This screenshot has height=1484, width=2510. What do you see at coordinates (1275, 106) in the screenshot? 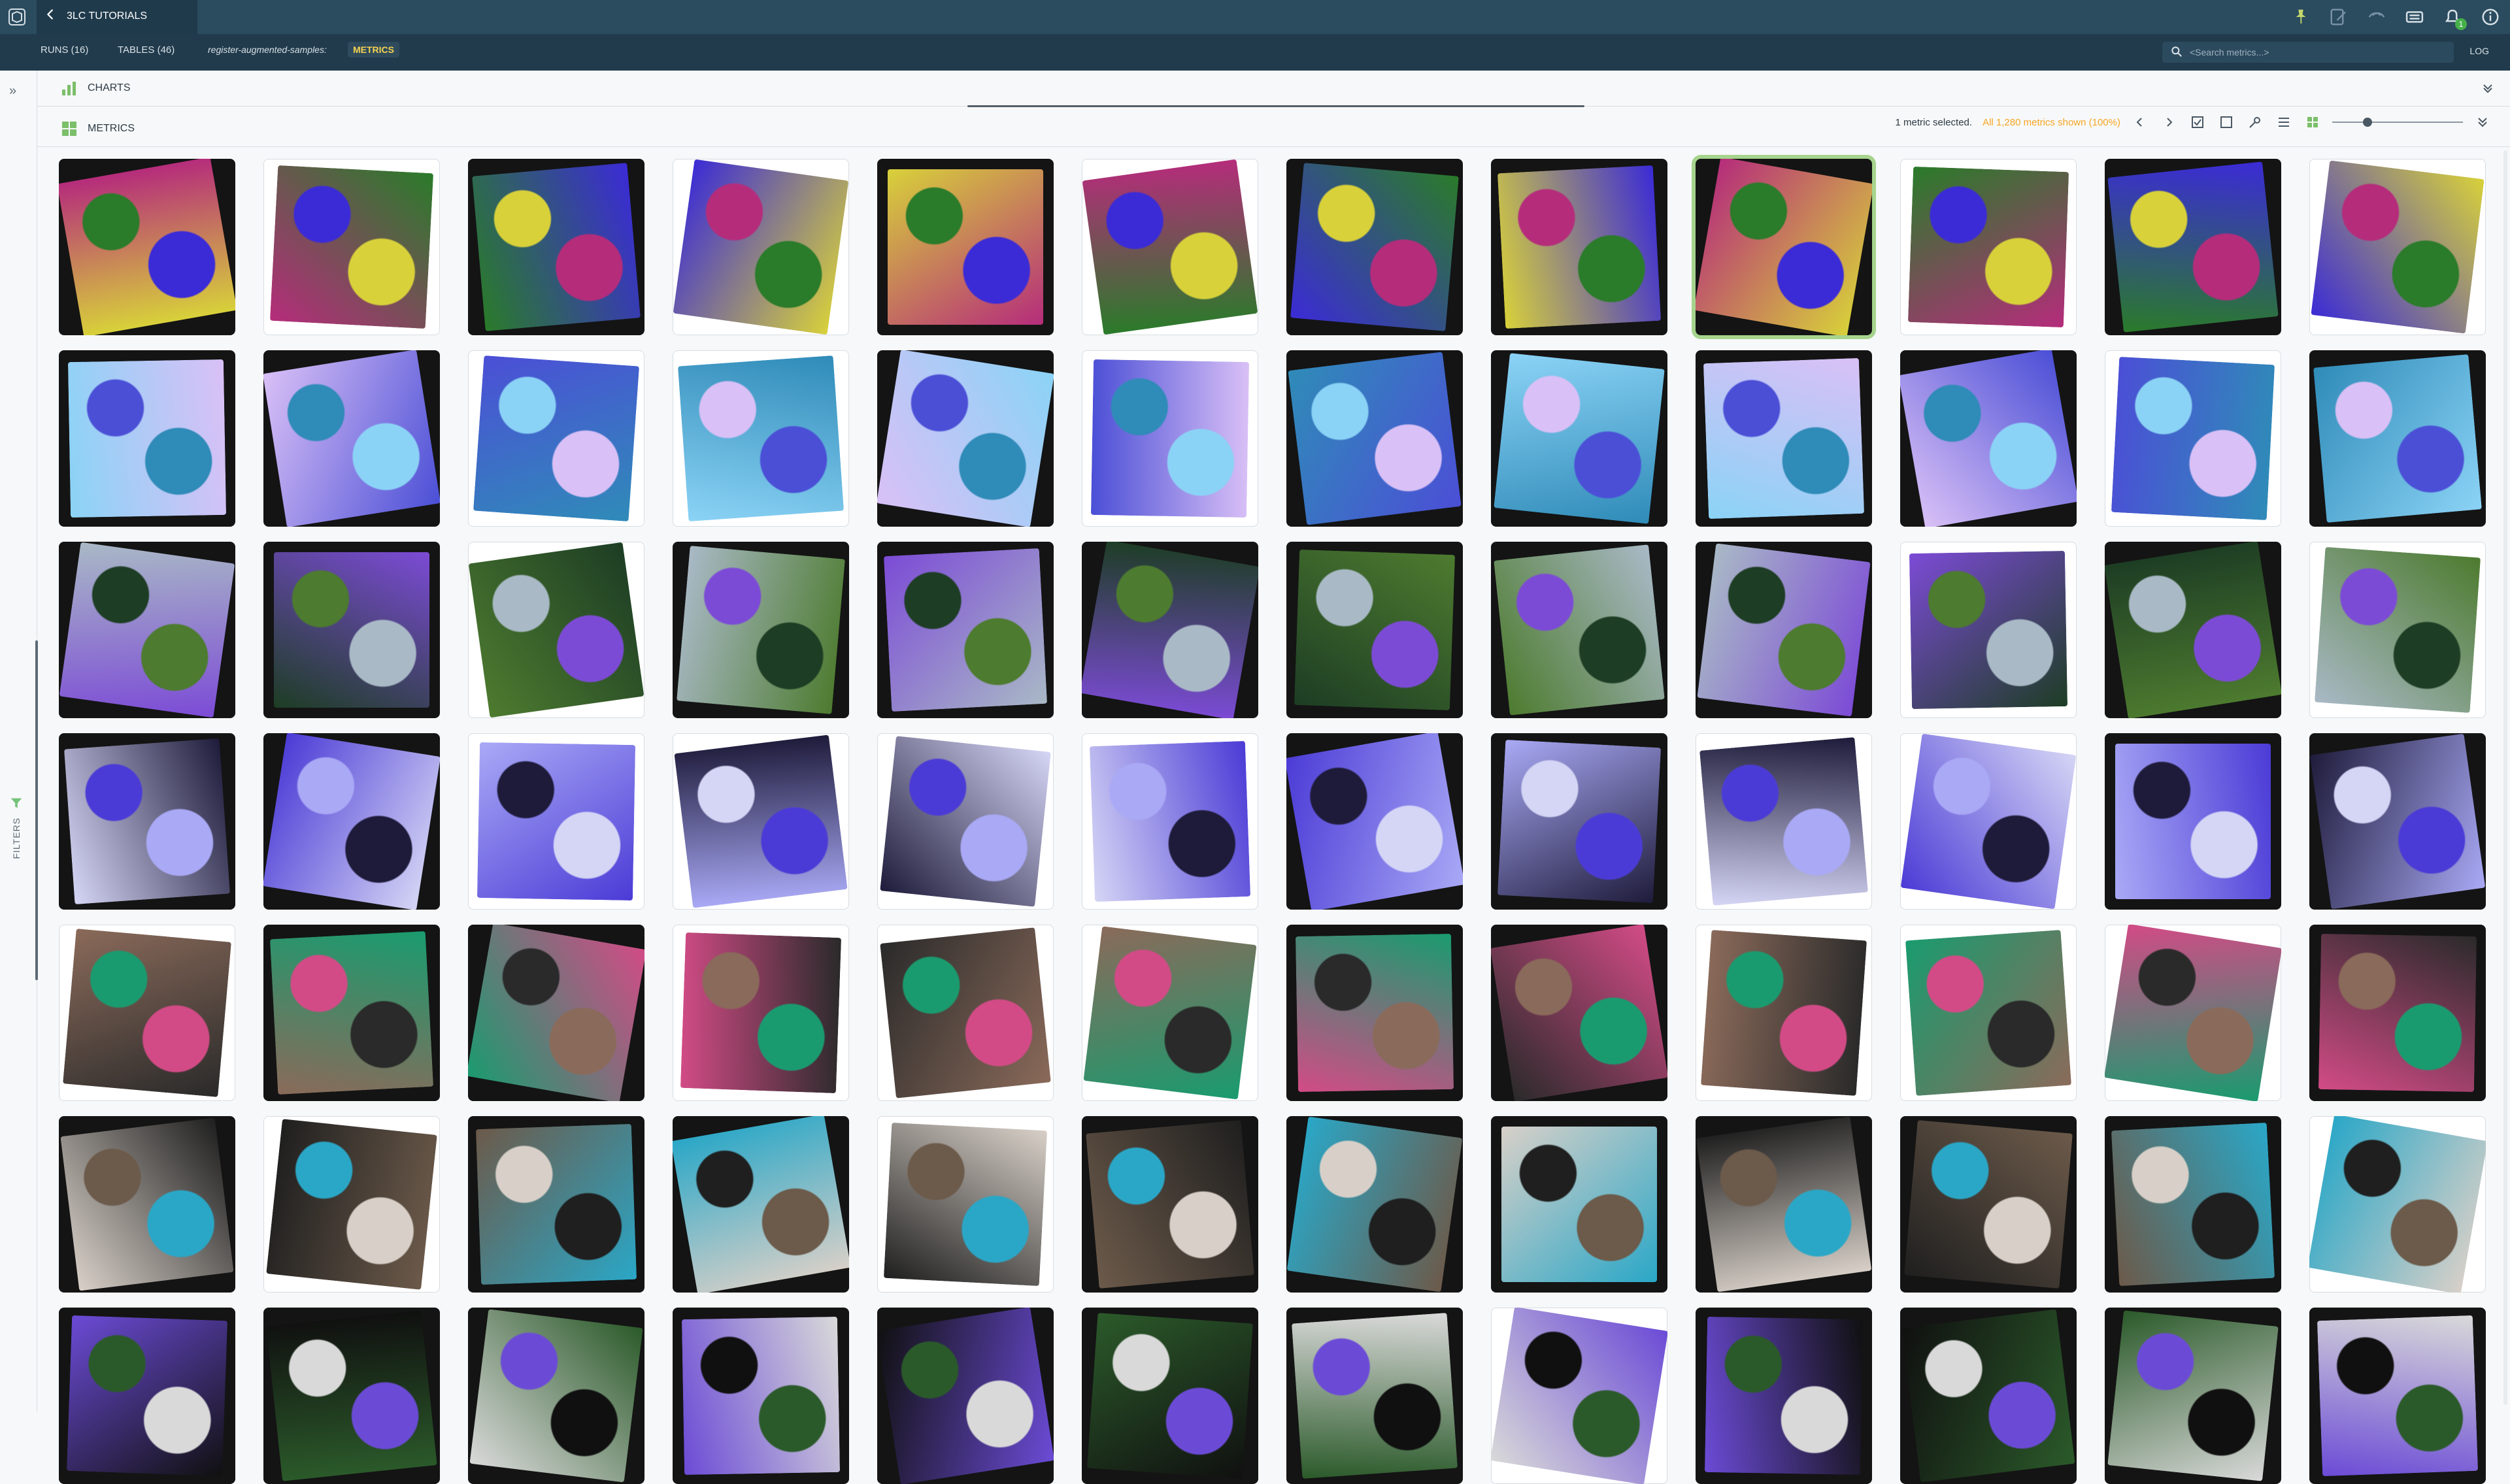
I see `panel-resize-handle` at bounding box center [1275, 106].